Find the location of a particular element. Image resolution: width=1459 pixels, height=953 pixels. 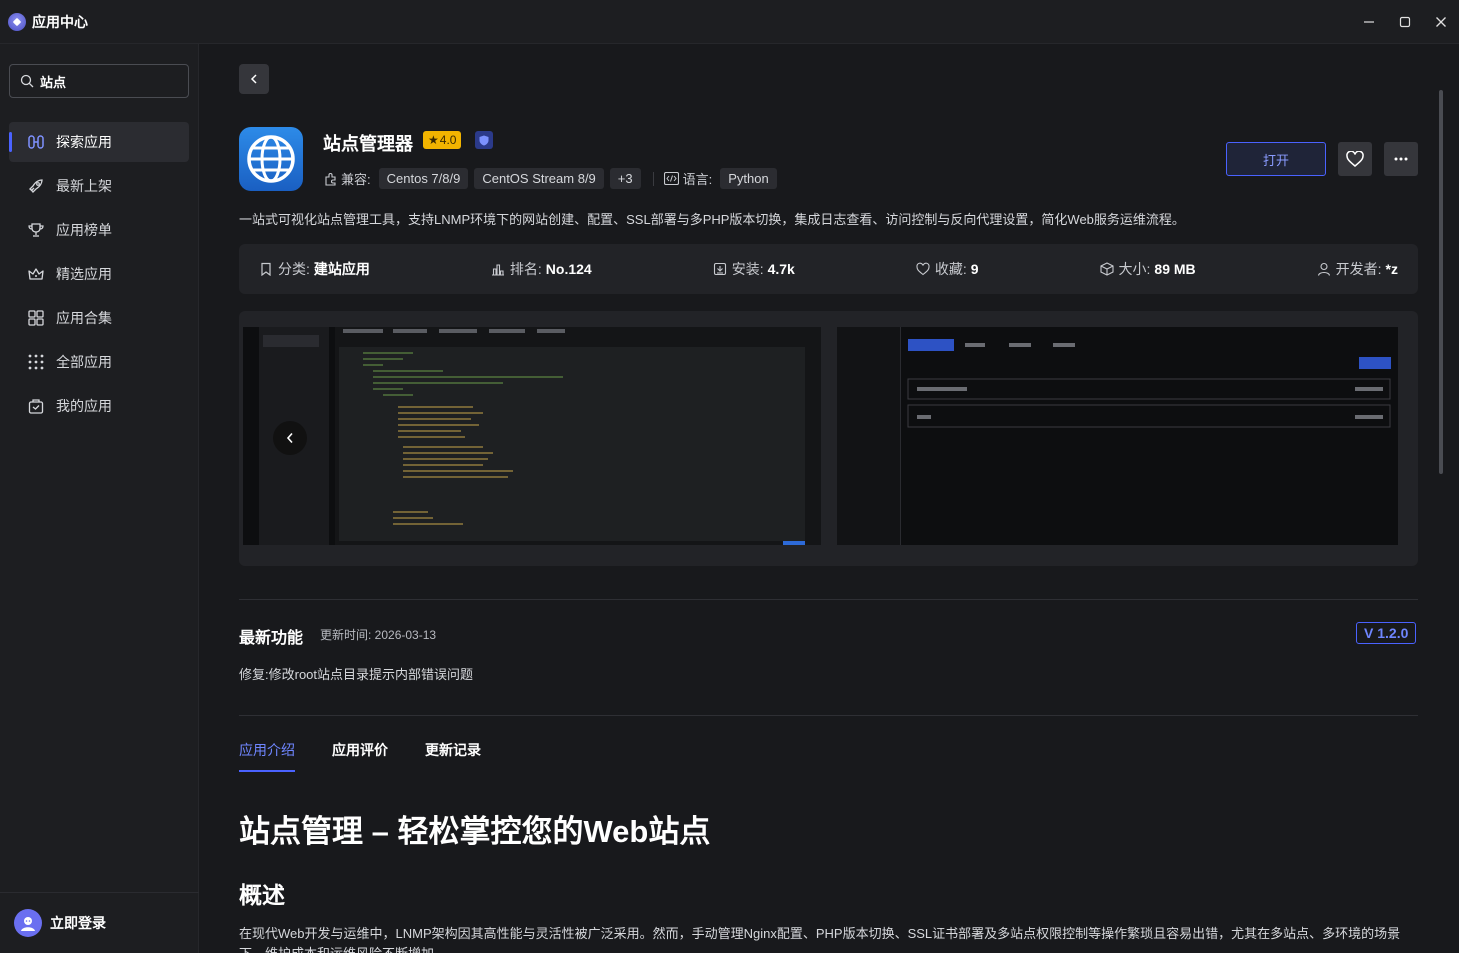

category-value: 建站应用 is located at coordinates (341, 269).